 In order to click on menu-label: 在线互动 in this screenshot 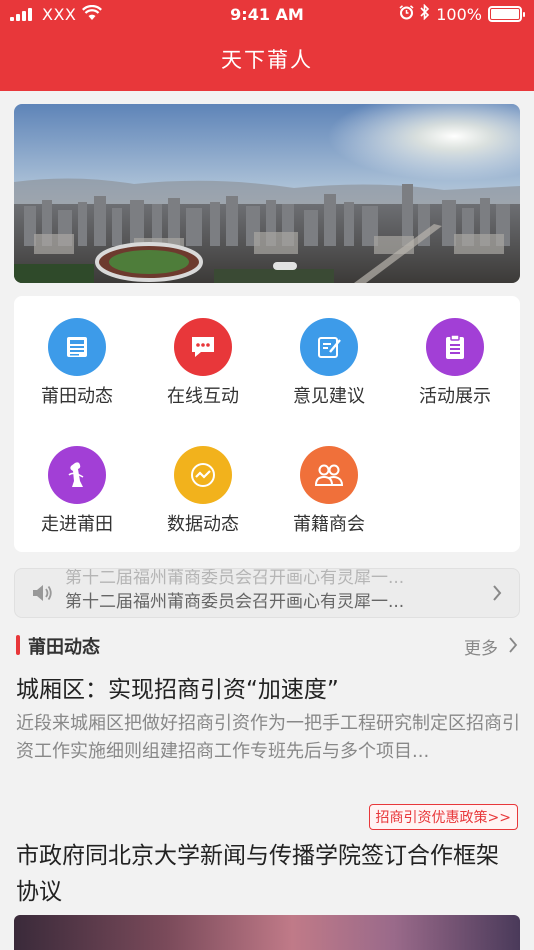, I will do `click(203, 396)`.